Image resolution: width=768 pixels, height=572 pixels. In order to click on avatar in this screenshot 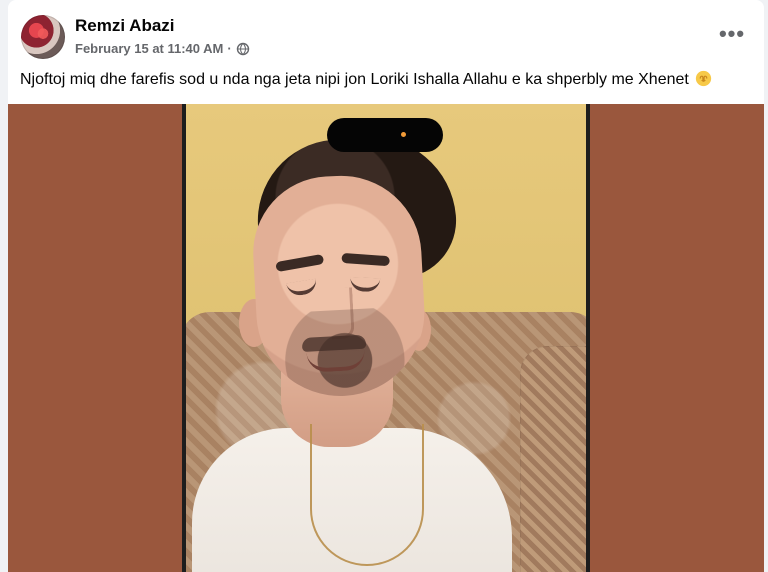, I will do `click(43, 37)`.